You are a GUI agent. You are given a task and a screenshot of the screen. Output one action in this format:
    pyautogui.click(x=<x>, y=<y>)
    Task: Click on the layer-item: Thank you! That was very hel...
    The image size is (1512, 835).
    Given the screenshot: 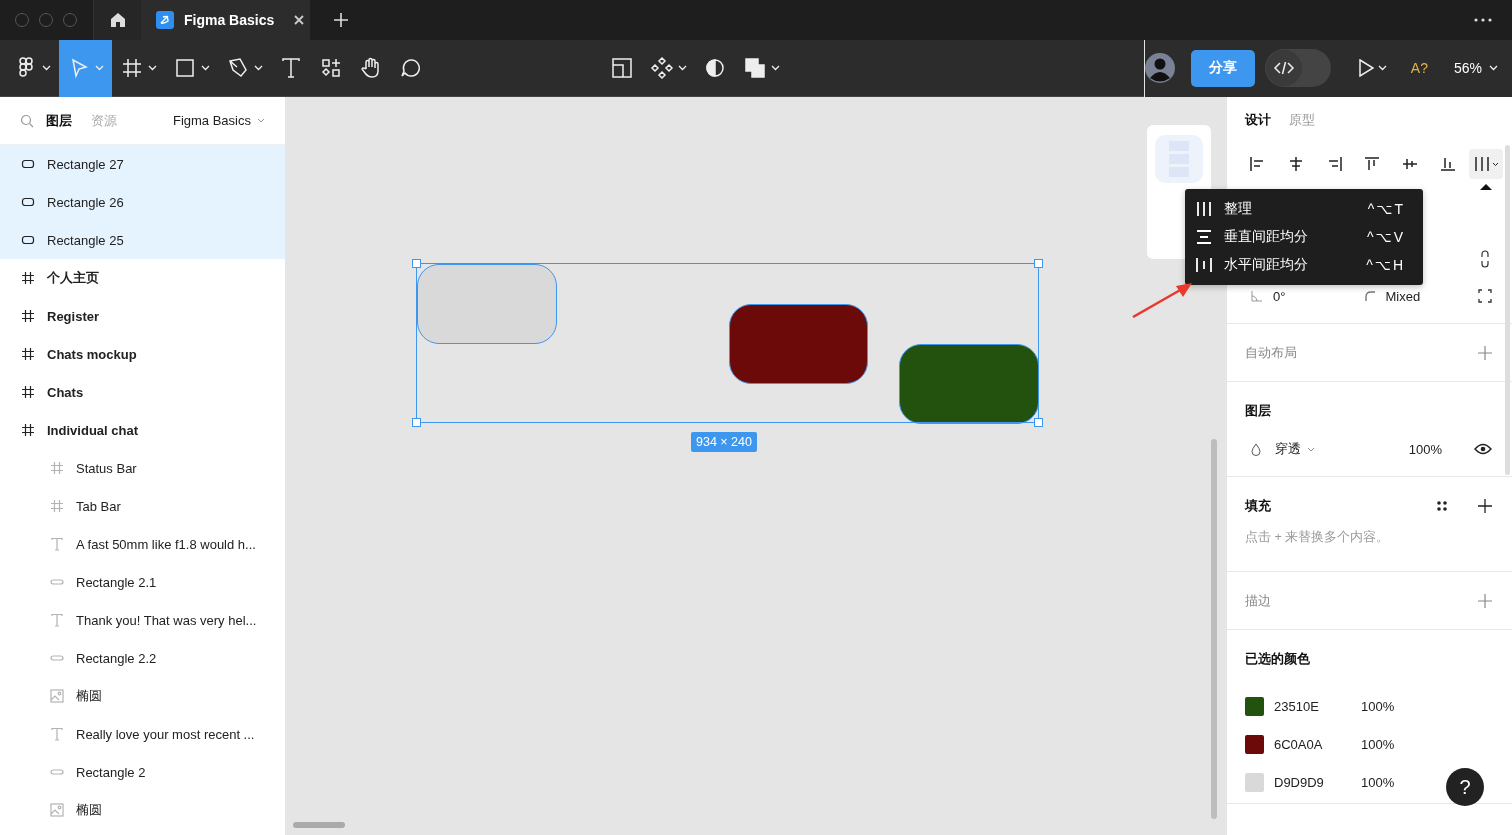 What is the action you would take?
    pyautogui.click(x=142, y=620)
    